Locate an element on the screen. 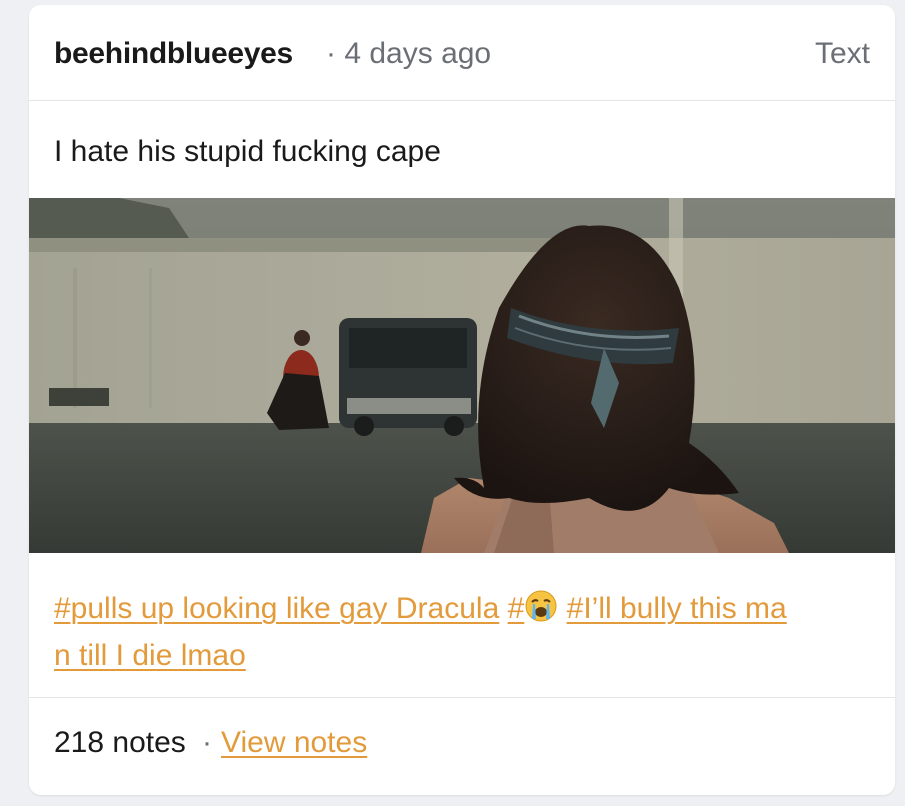  tag-link: #pulls up looking like gay Dracula is located at coordinates (276, 608).